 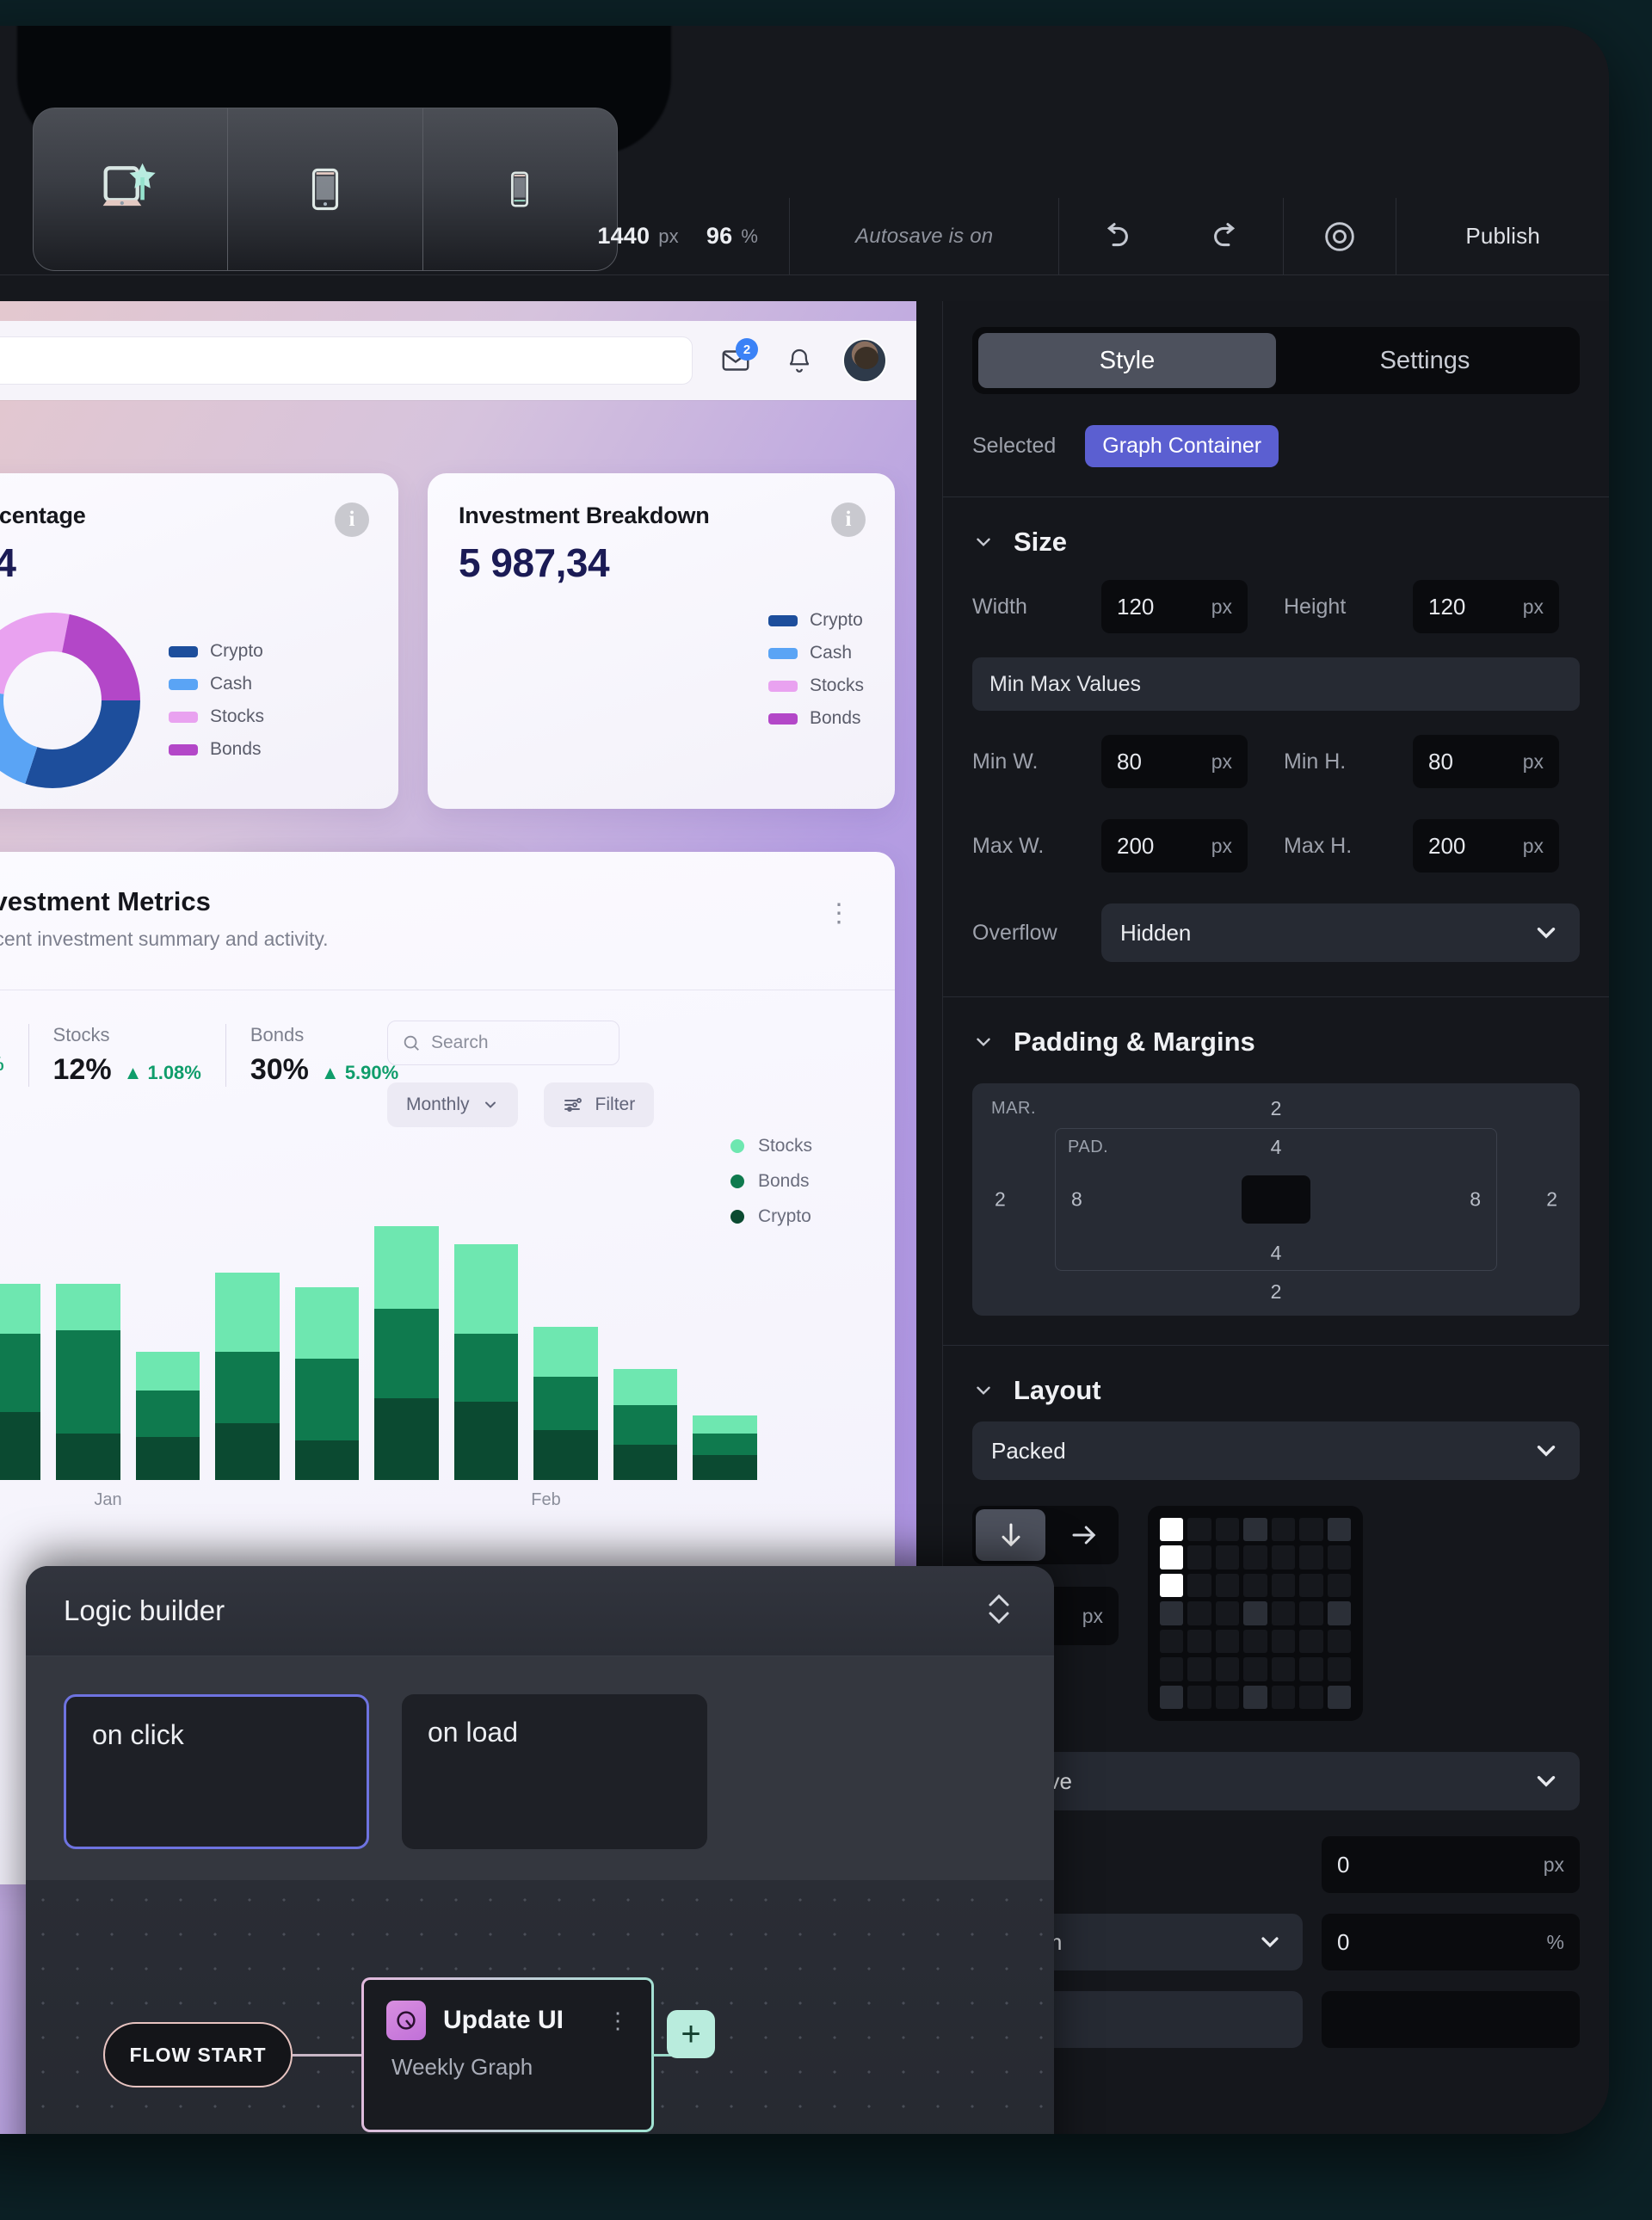 What do you see at coordinates (677, 236) in the screenshot?
I see `canvas-size-display: 1440 px 96 %` at bounding box center [677, 236].